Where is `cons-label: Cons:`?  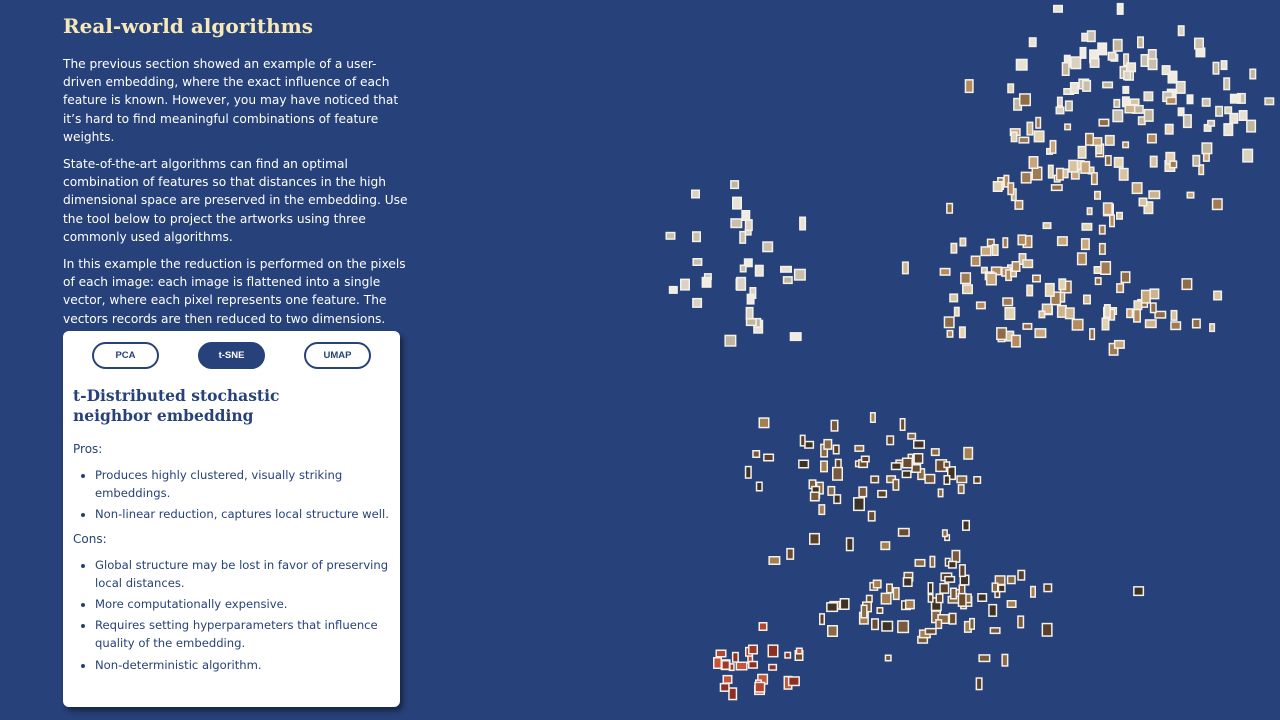 cons-label: Cons: is located at coordinates (90, 538).